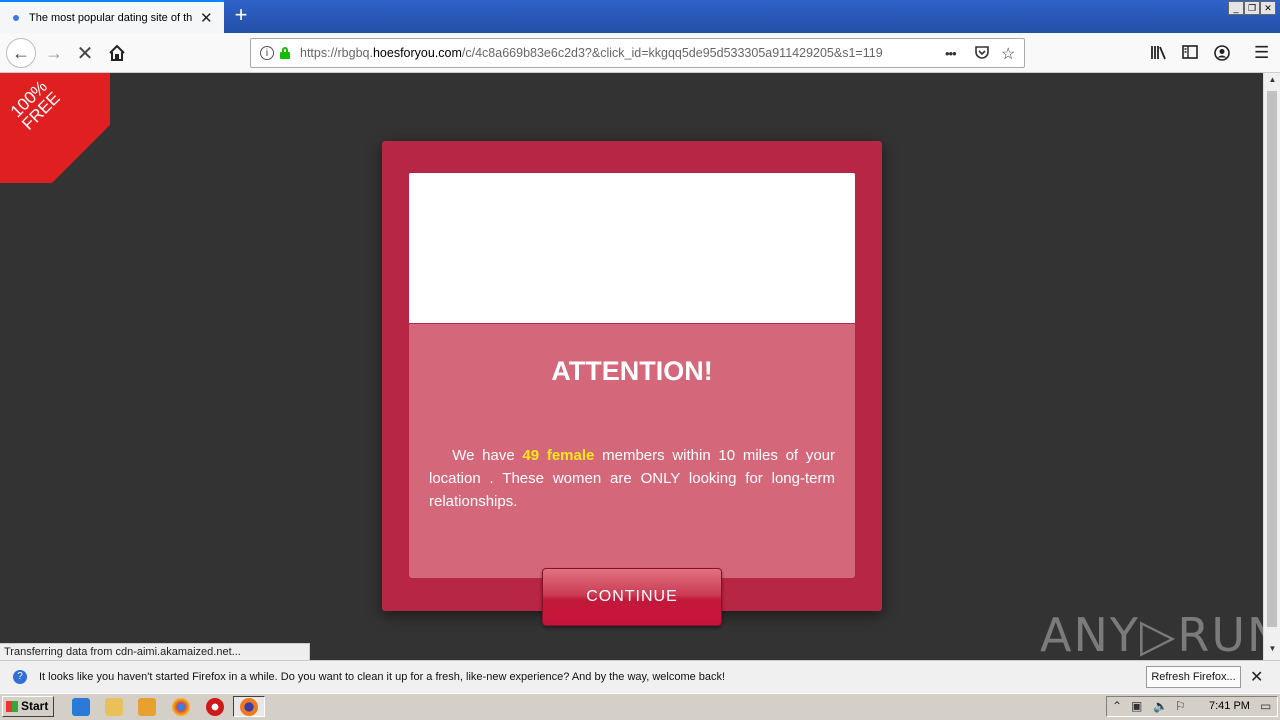 This screenshot has width=1280, height=720. I want to click on arrow-left-icon: ←, so click(21, 52).